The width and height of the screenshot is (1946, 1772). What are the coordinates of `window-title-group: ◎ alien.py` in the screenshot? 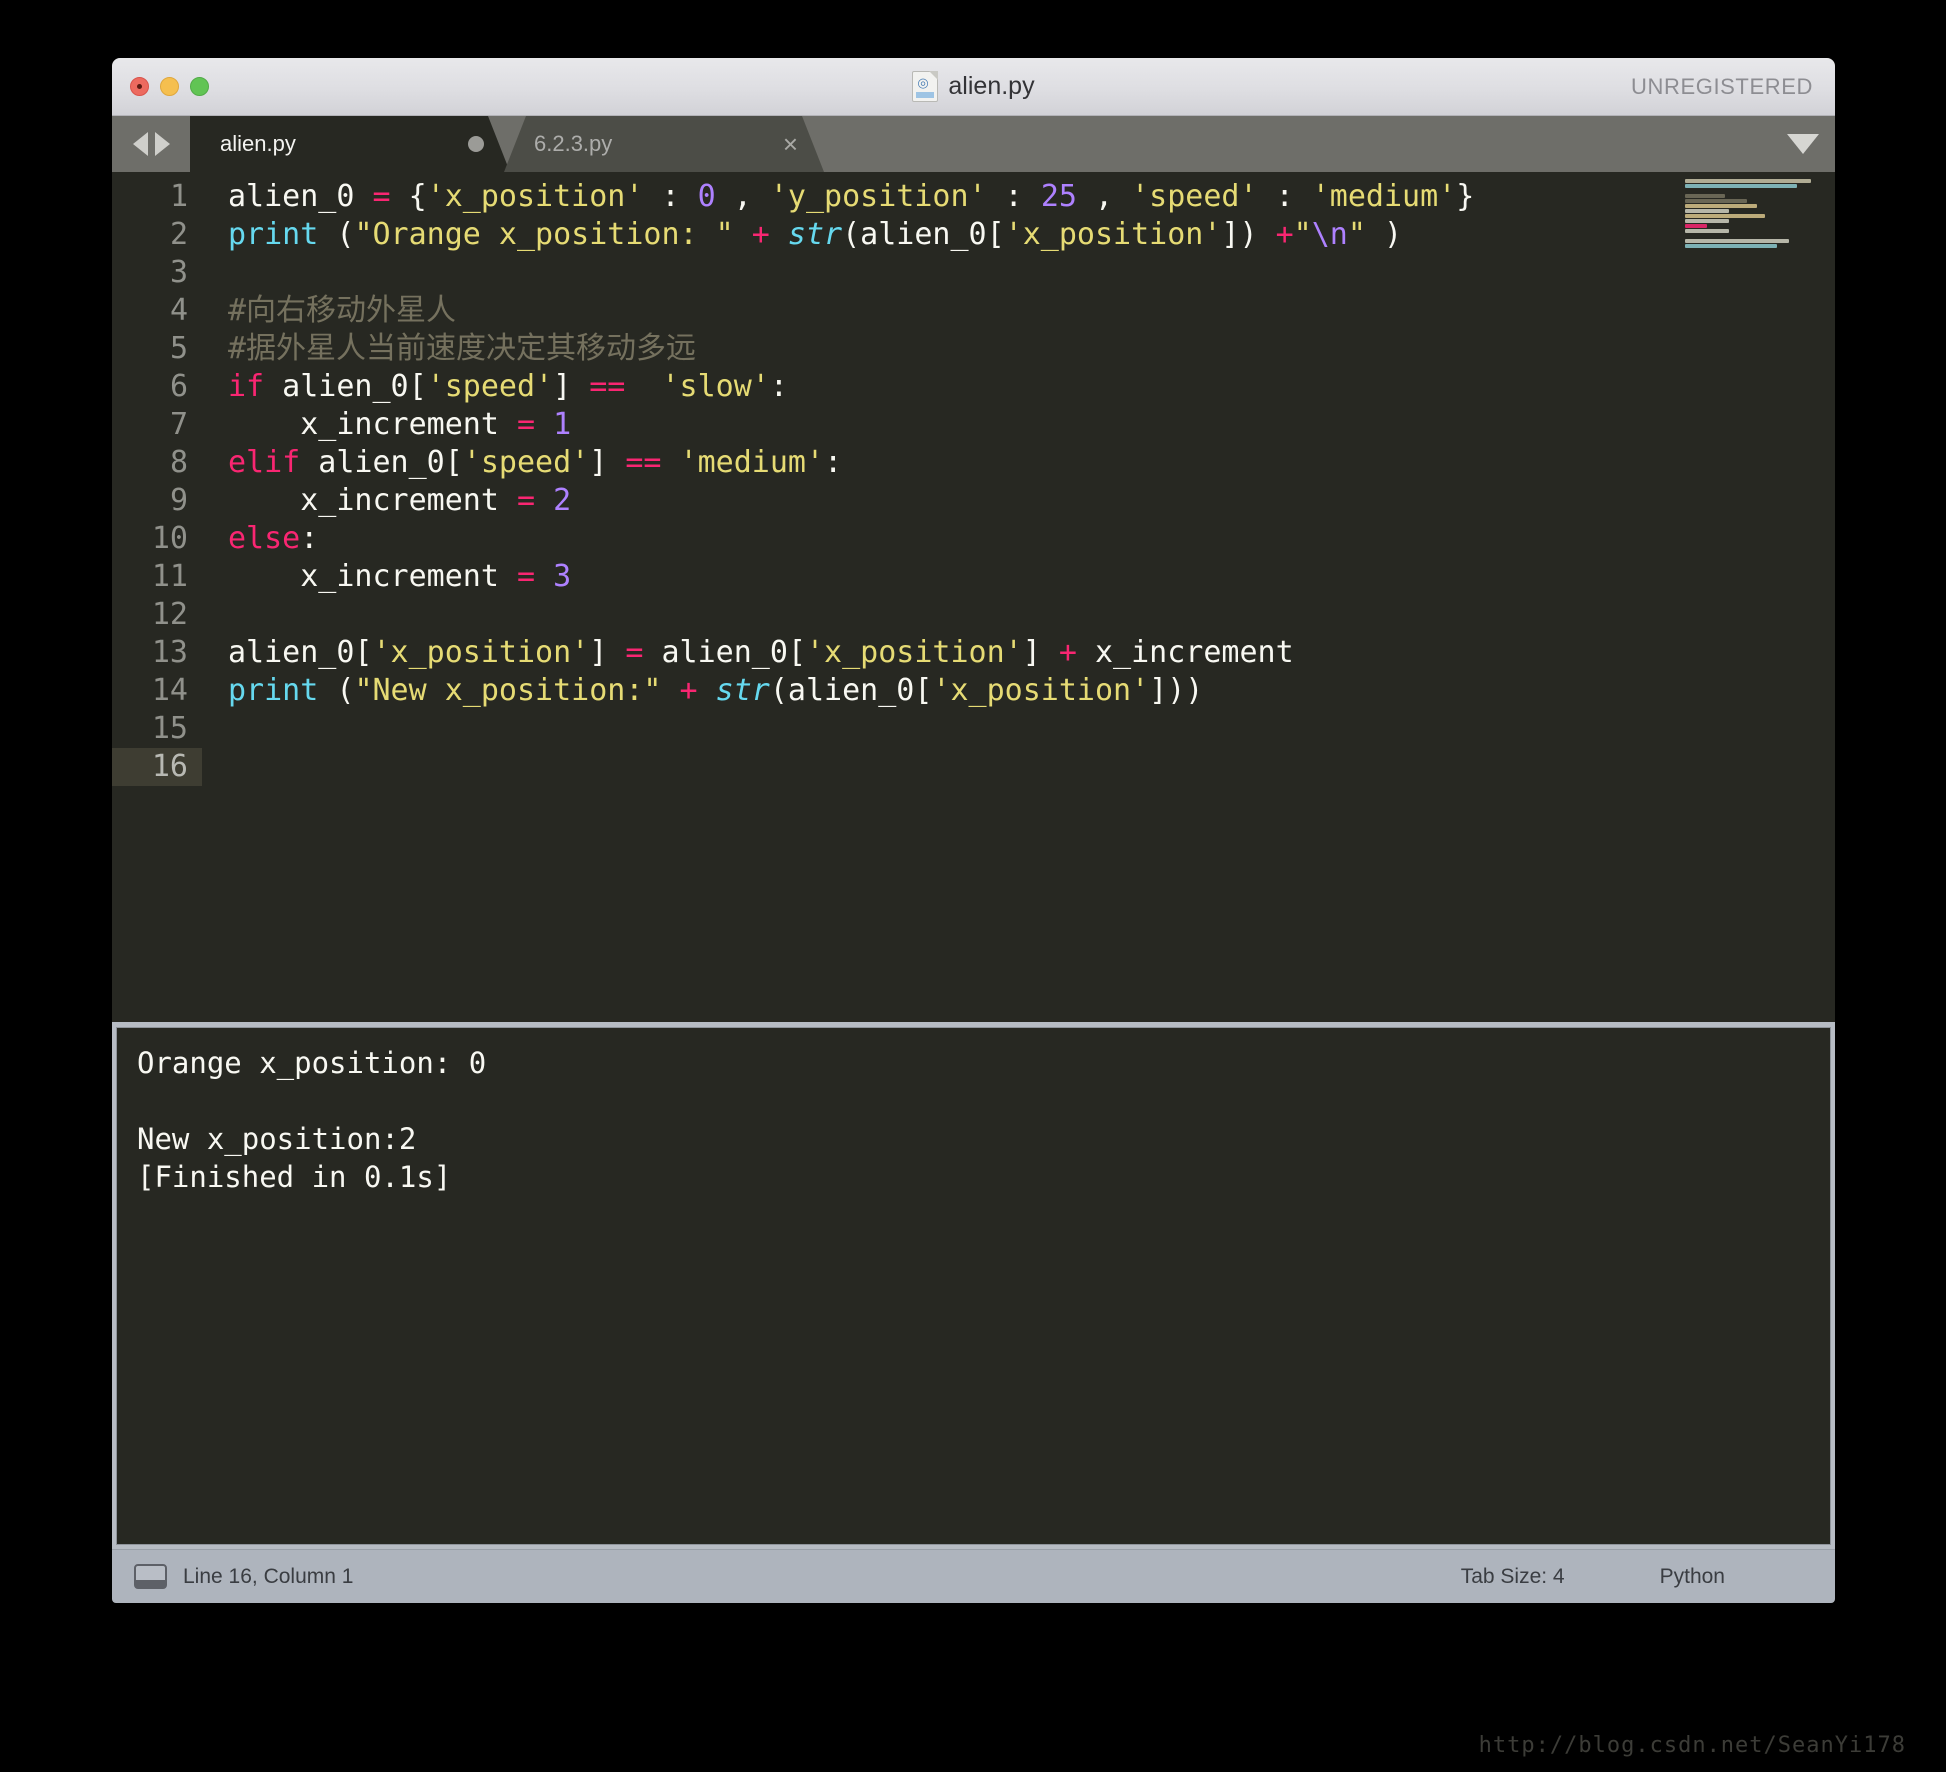 It's located at (973, 86).